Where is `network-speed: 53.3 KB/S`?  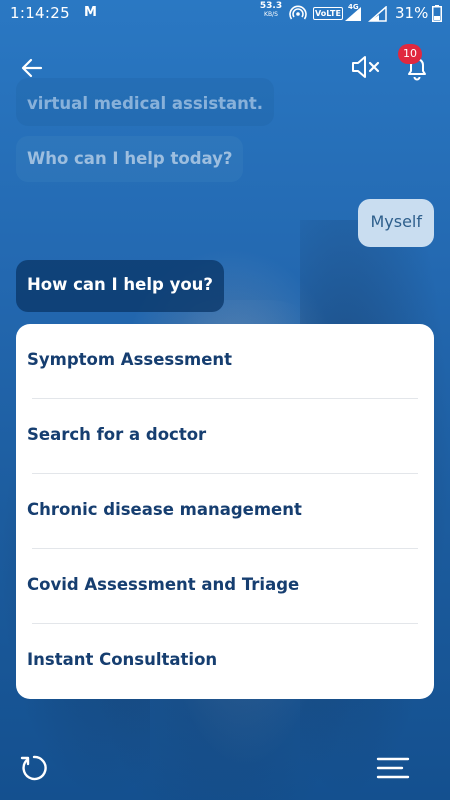
network-speed: 53.3 KB/S is located at coordinates (271, 10).